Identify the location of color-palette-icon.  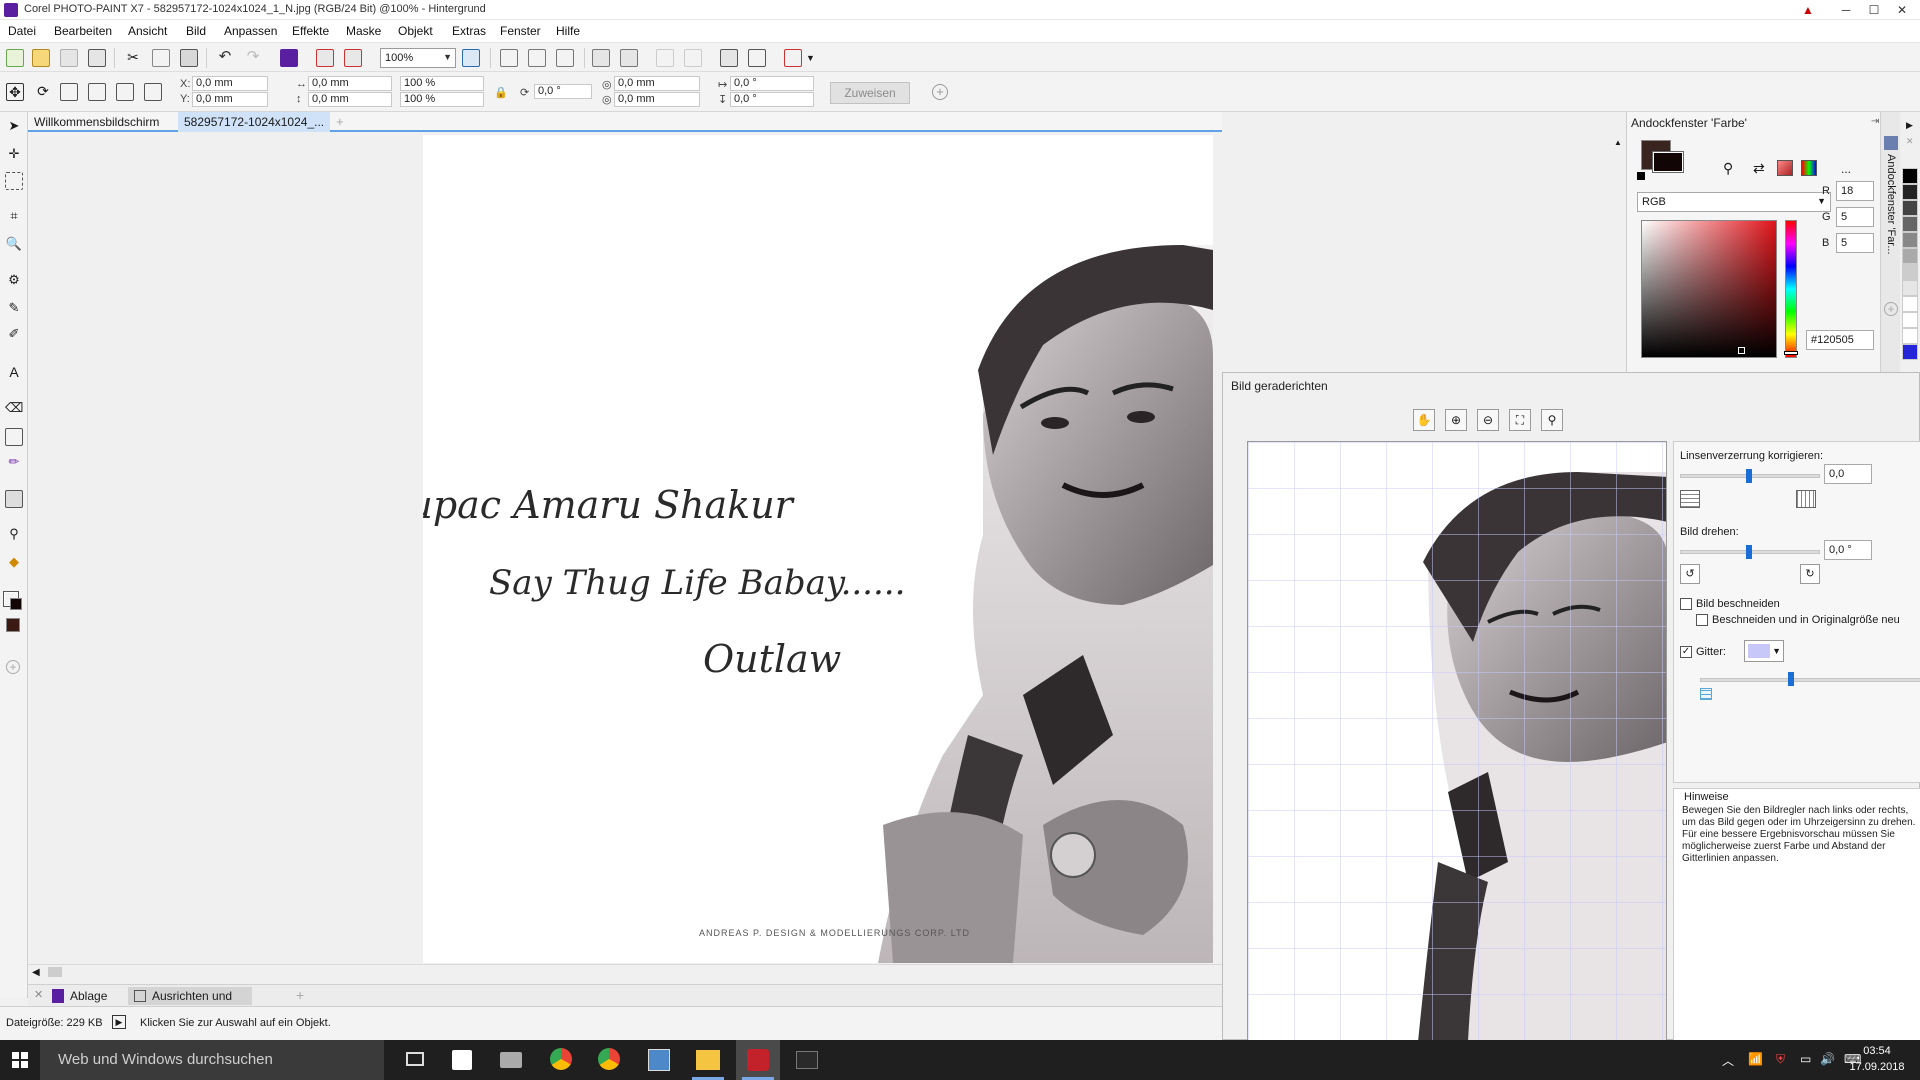
(1809, 168).